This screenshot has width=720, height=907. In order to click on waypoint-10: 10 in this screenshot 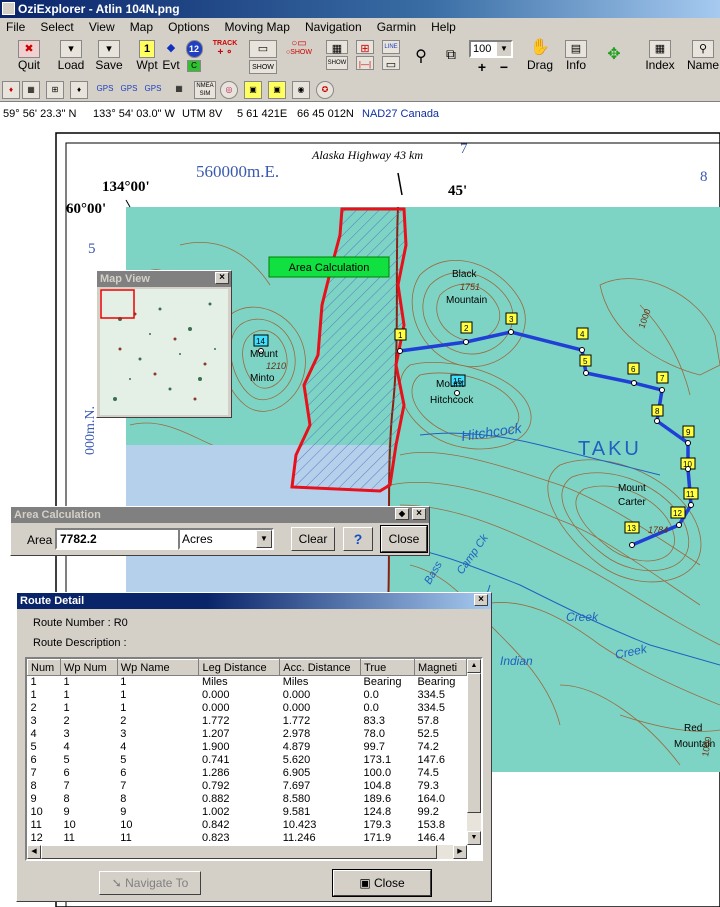, I will do `click(688, 464)`.